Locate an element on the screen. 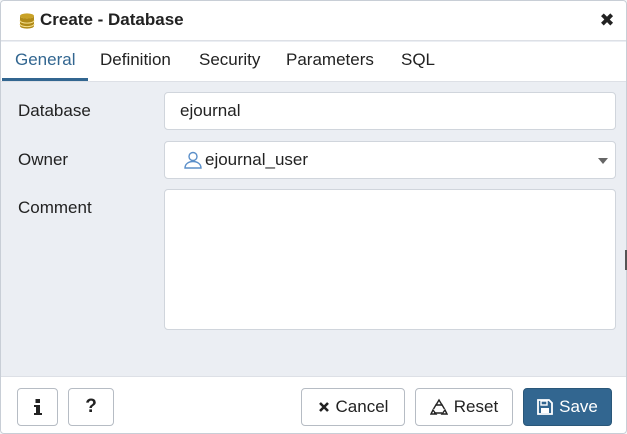 The height and width of the screenshot is (434, 627). reset-label: Reset is located at coordinates (476, 406).